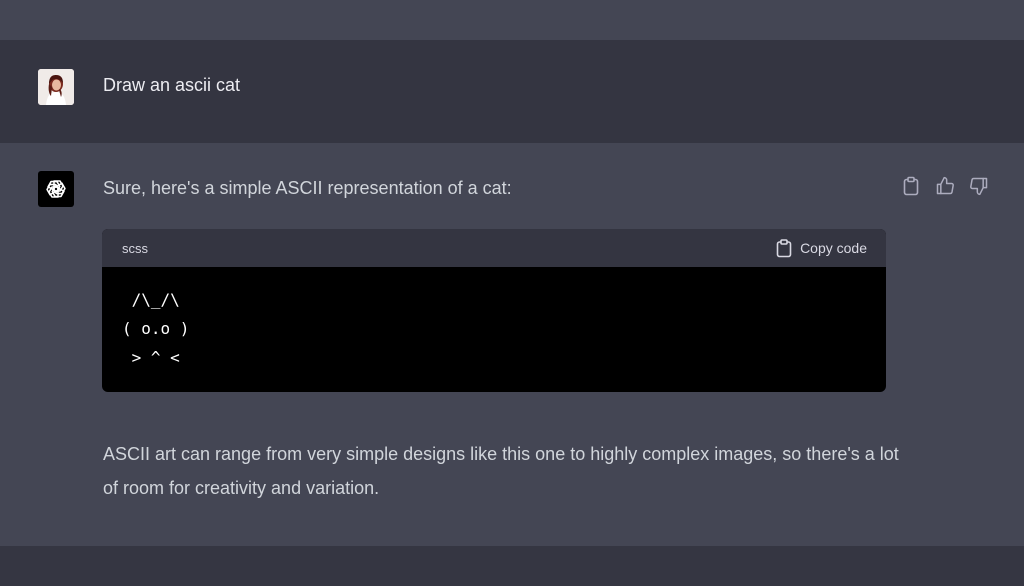 This screenshot has height=586, width=1024. What do you see at coordinates (833, 248) in the screenshot?
I see `copy-code-label: Copy code` at bounding box center [833, 248].